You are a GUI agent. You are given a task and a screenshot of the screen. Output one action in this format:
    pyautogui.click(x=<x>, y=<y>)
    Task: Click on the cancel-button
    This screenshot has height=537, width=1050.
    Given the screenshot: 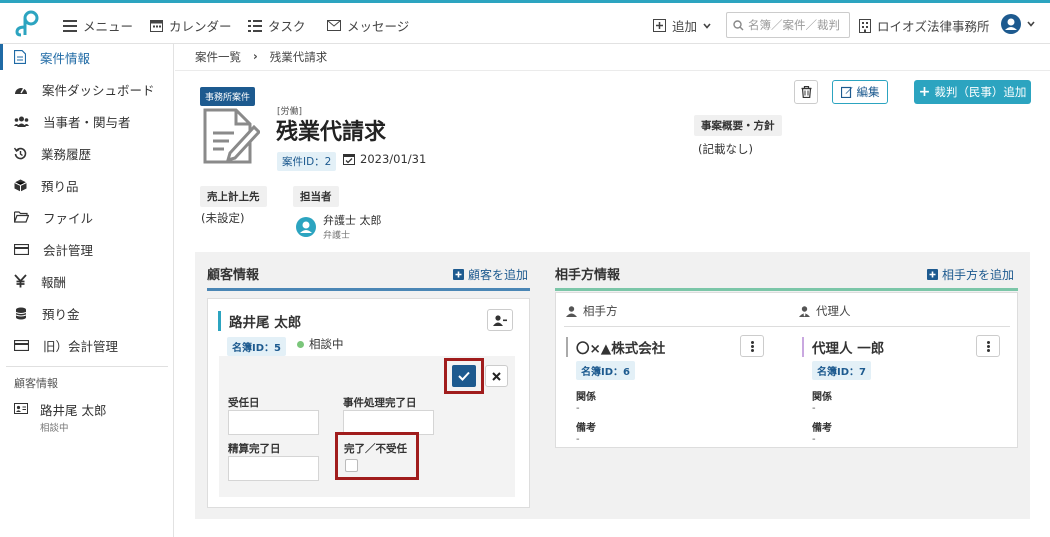 What is the action you would take?
    pyautogui.click(x=496, y=376)
    